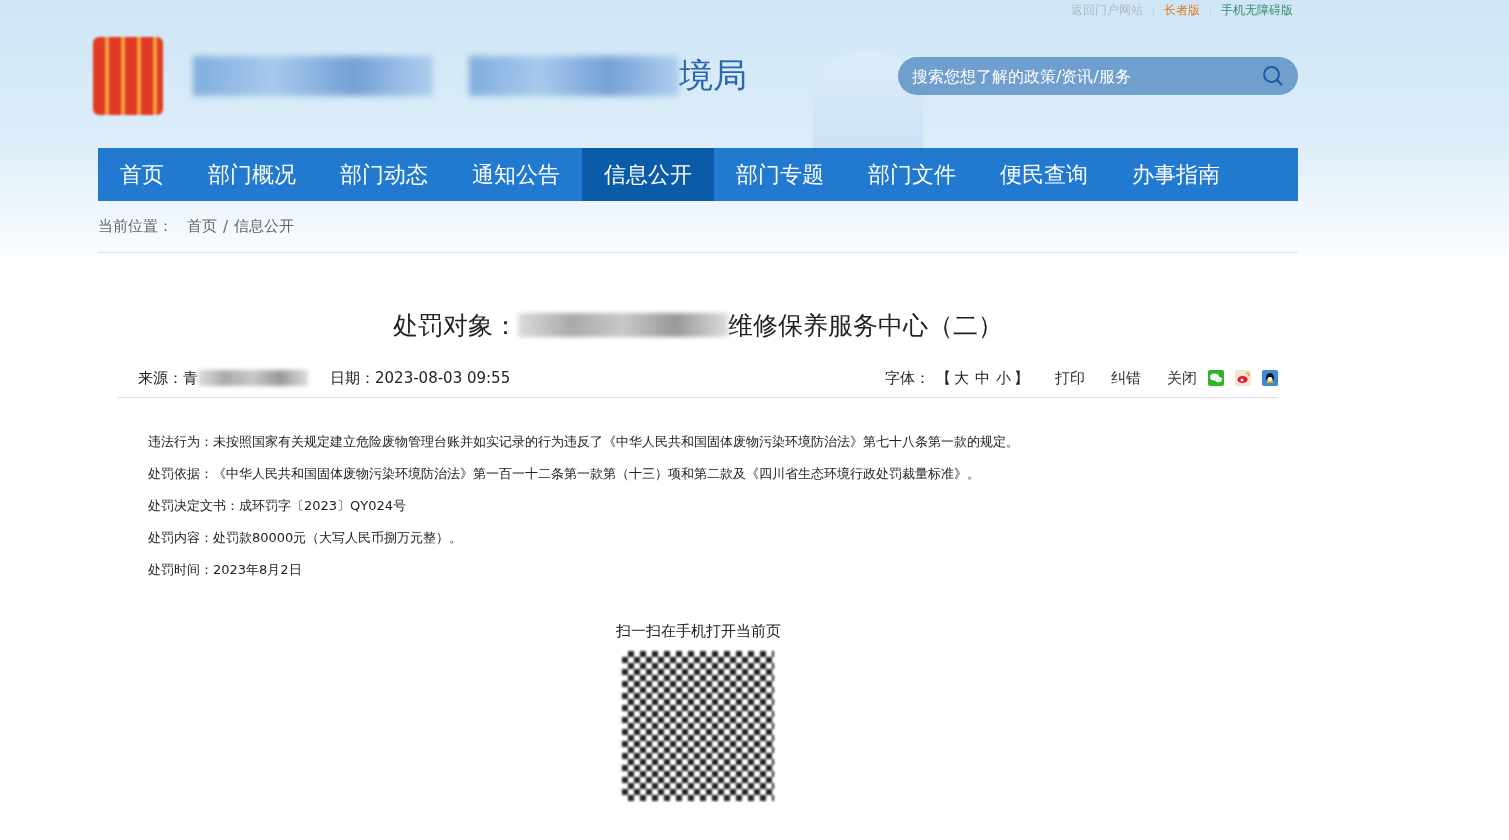 The height and width of the screenshot is (840, 1509). Describe the element at coordinates (780, 174) in the screenshot. I see `nav-tab: 部门专题` at that location.